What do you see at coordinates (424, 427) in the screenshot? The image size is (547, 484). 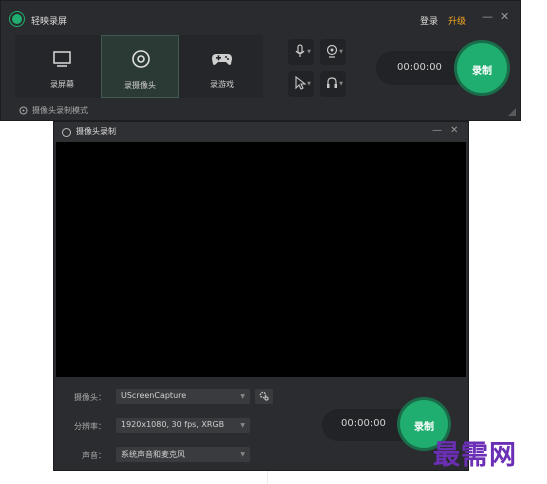 I see `camera-record-button-label: 录制` at bounding box center [424, 427].